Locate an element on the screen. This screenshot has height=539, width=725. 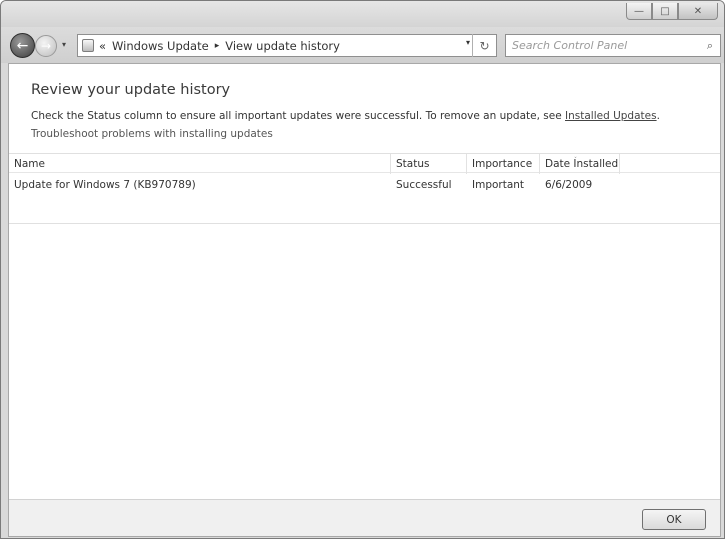
column-header-status: Status is located at coordinates (429, 164).